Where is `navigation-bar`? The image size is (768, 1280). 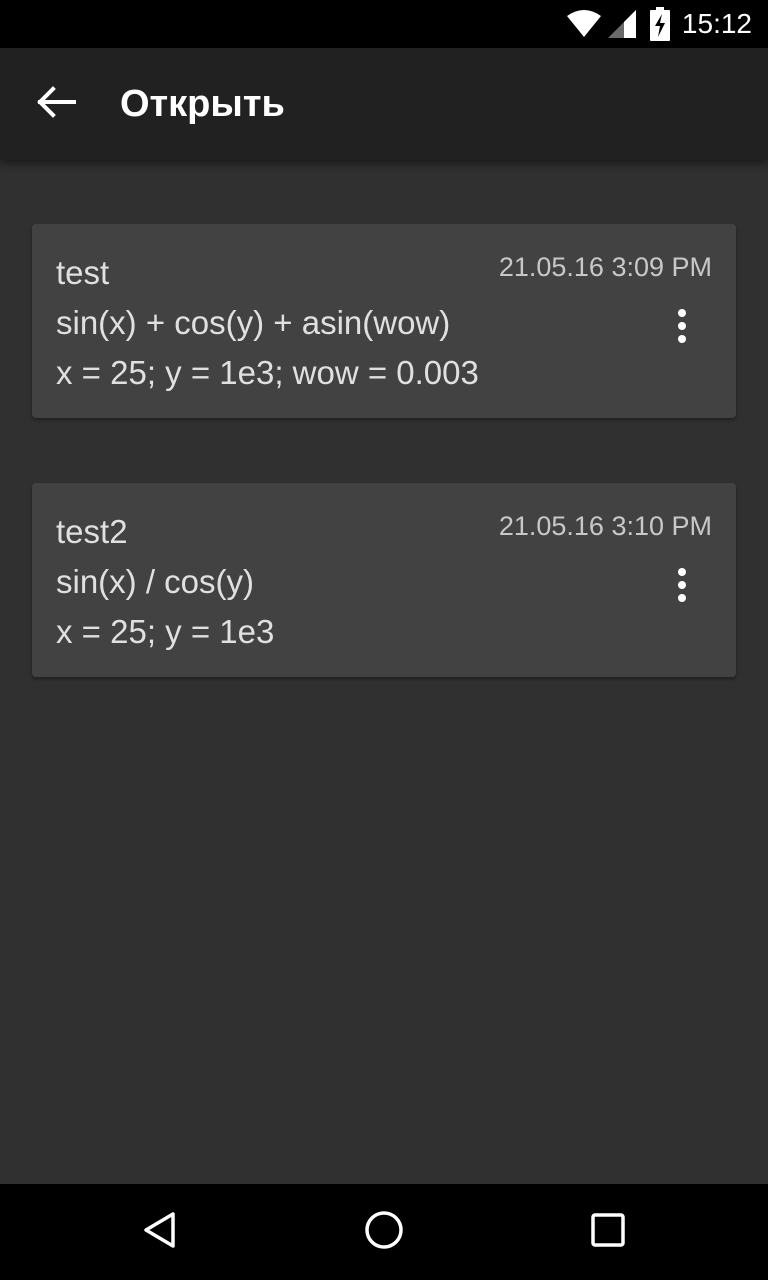 navigation-bar is located at coordinates (384, 1232).